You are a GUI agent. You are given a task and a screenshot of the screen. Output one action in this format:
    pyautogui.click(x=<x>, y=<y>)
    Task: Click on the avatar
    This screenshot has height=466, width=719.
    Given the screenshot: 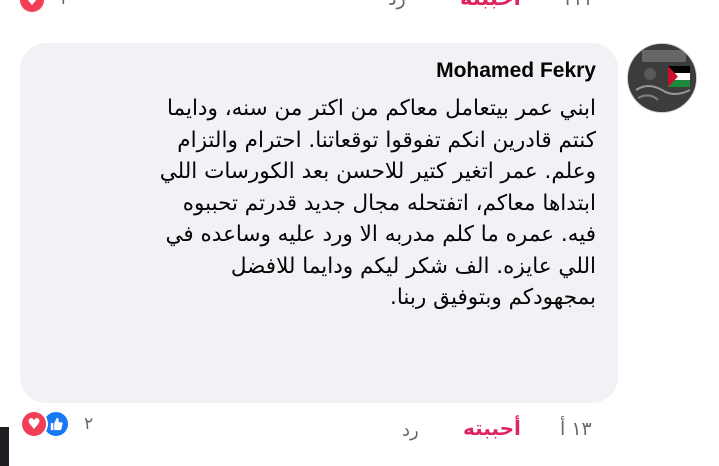 What is the action you would take?
    pyautogui.click(x=662, y=78)
    